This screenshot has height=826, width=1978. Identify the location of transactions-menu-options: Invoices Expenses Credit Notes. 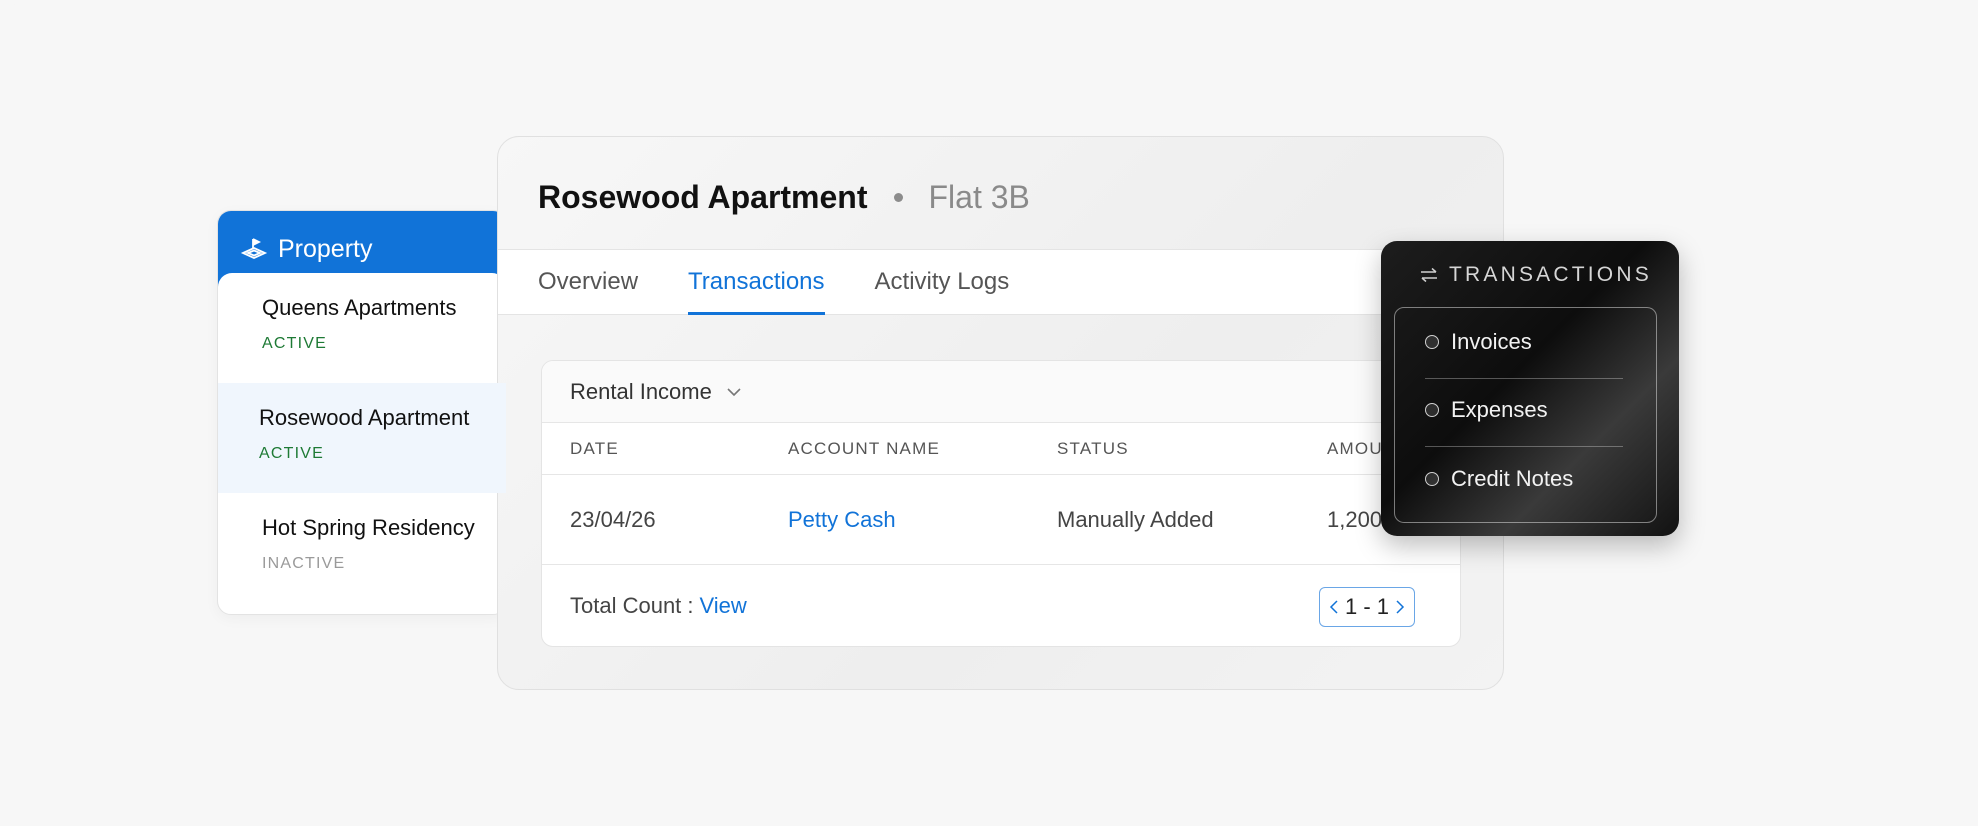
(1525, 415).